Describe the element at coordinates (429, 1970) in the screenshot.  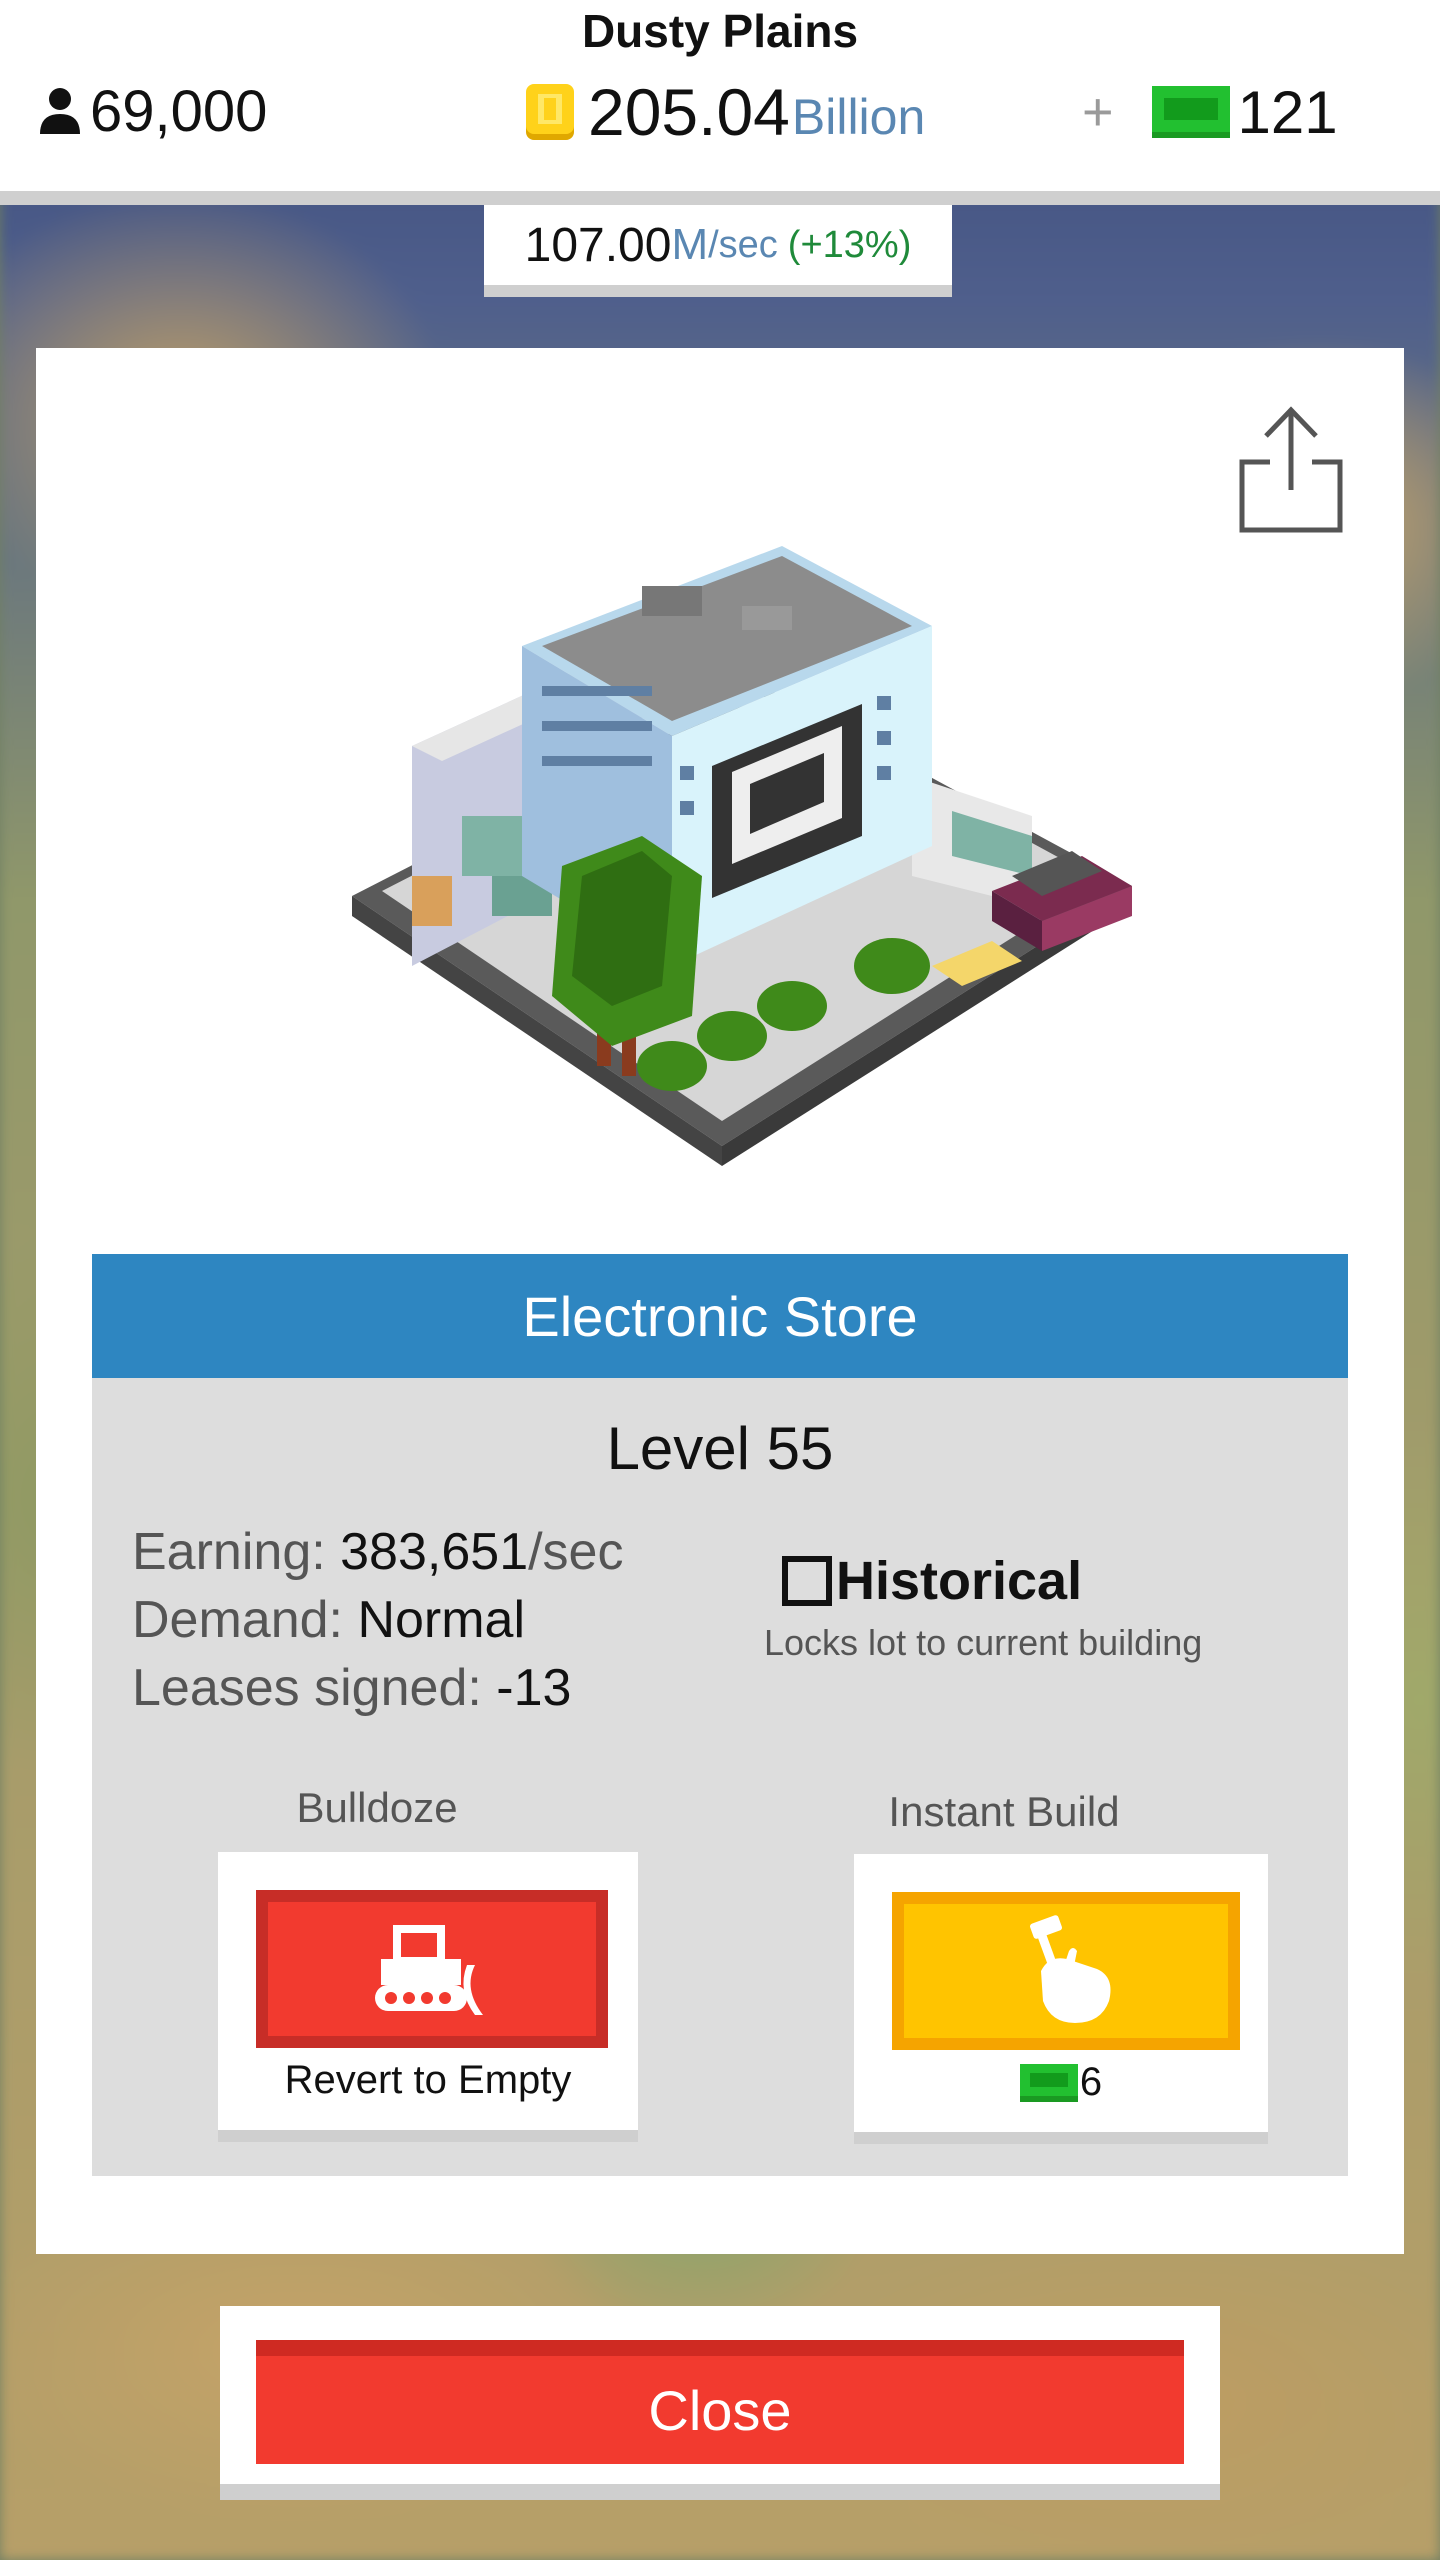
I see `bulldozer-icon` at that location.